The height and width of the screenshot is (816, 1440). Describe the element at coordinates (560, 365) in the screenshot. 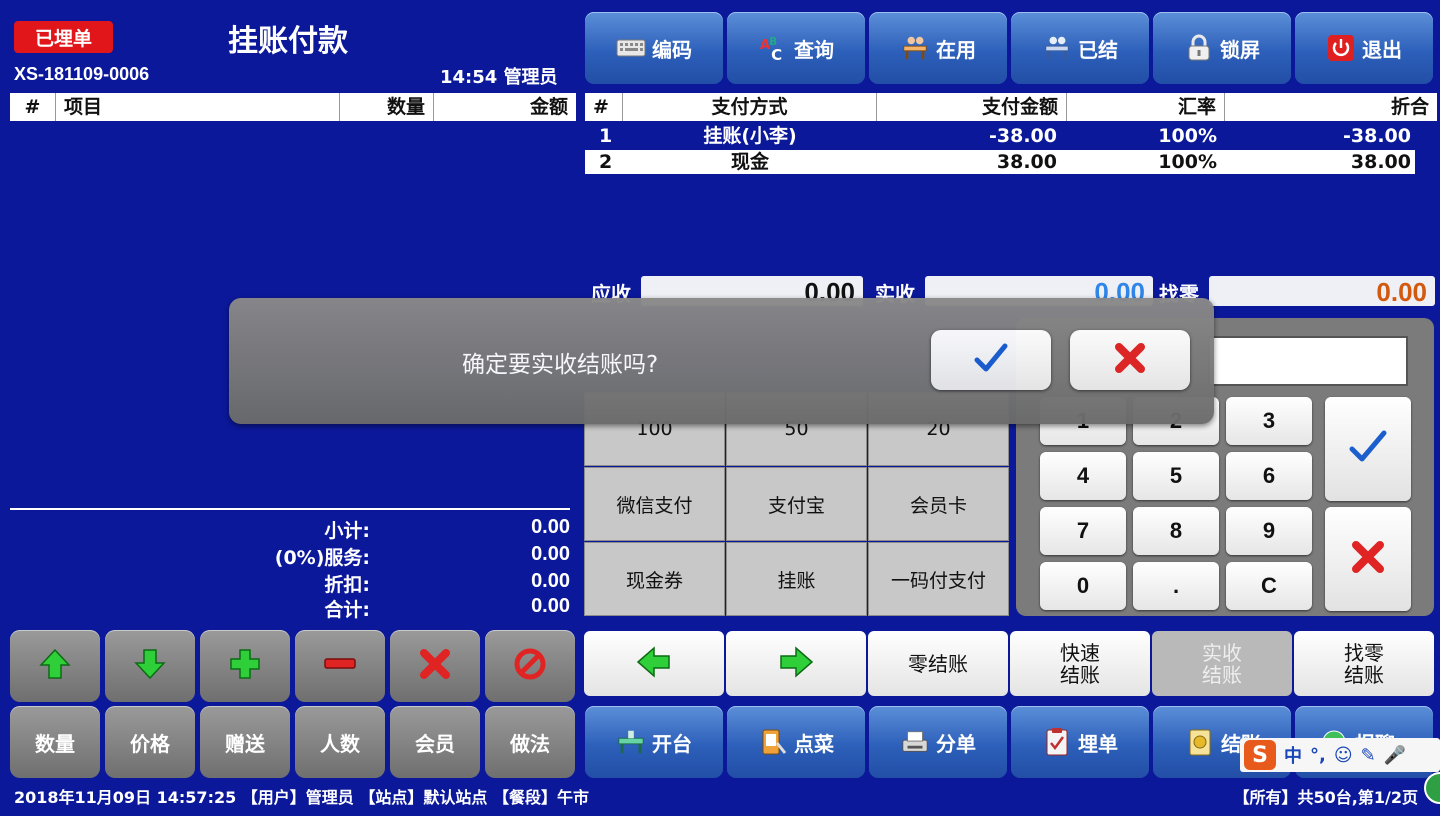

I see `dialog-message: 确定要实收结账吗?` at that location.